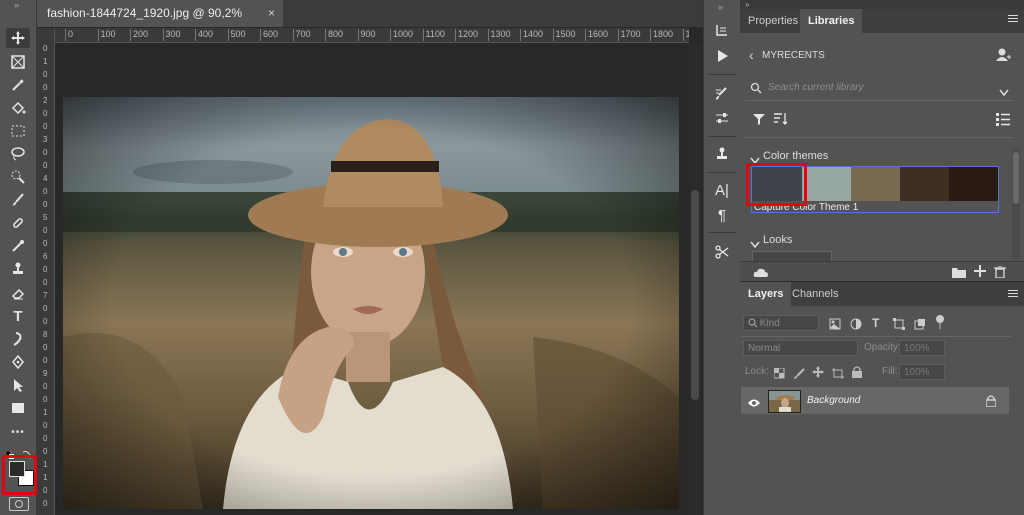 This screenshot has width=1024, height=515. What do you see at coordinates (795, 156) in the screenshot?
I see `color-themes-heading: Color themes` at bounding box center [795, 156].